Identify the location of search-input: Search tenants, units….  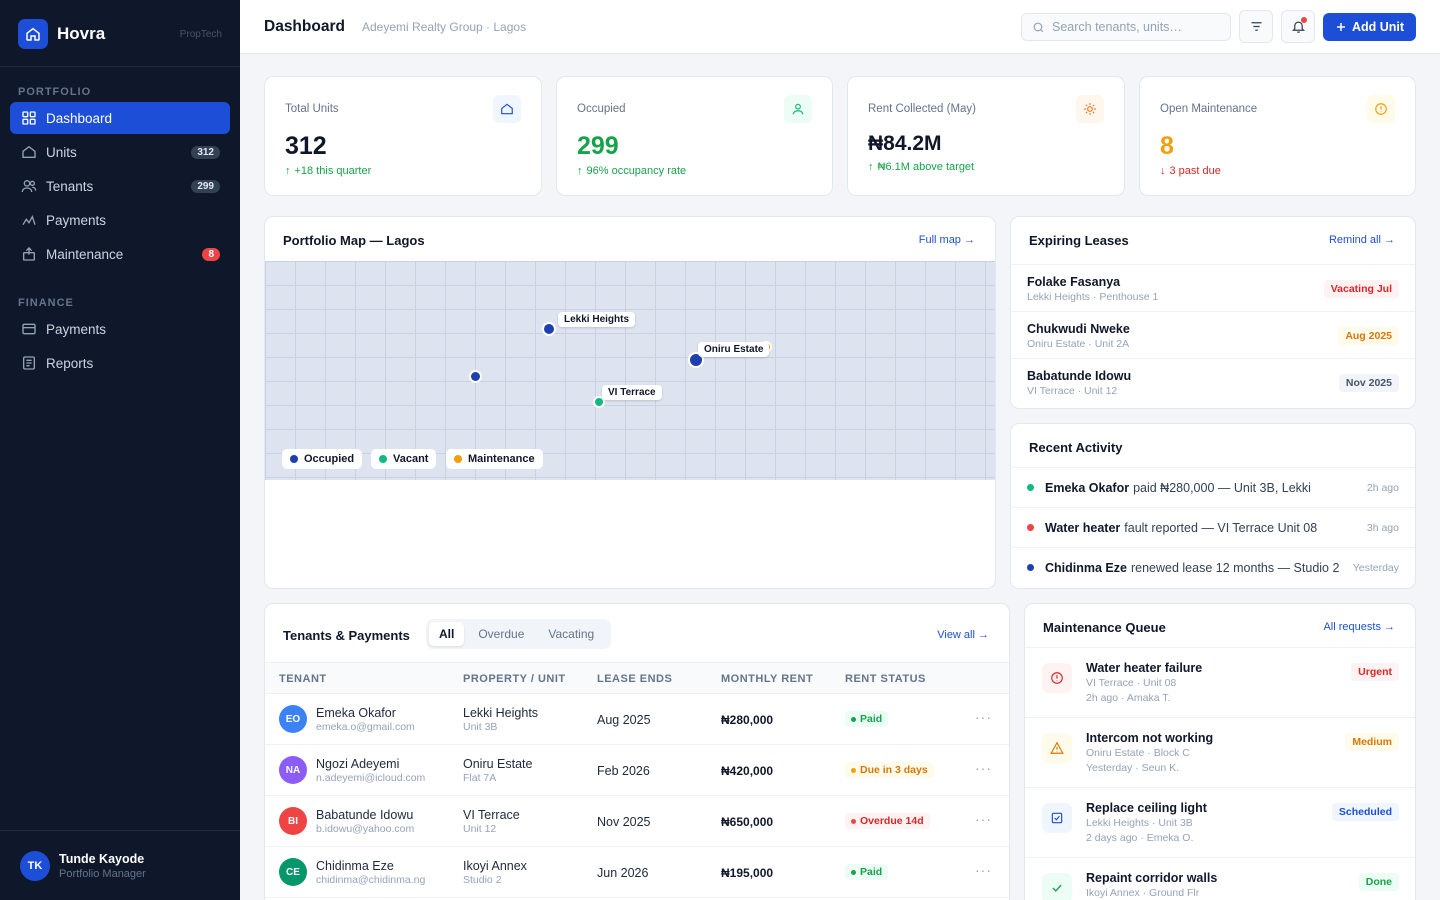
(1126, 27).